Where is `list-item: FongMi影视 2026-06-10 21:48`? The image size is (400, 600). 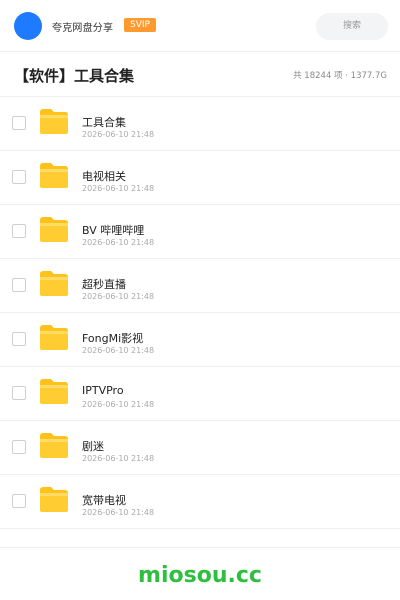 list-item: FongMi影视 2026-06-10 21:48 is located at coordinates (200, 340).